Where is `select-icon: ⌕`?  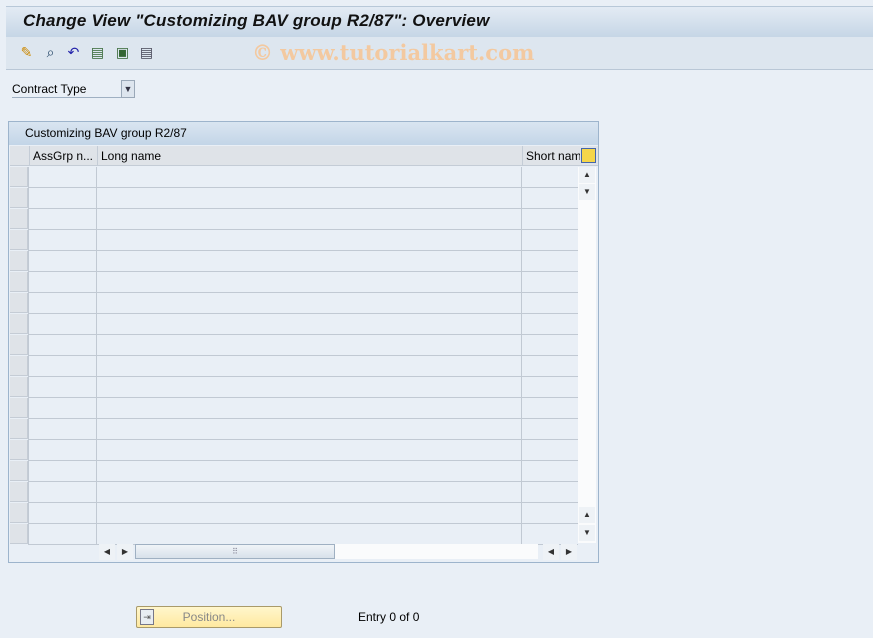
select-icon: ⌕ is located at coordinates (50, 52).